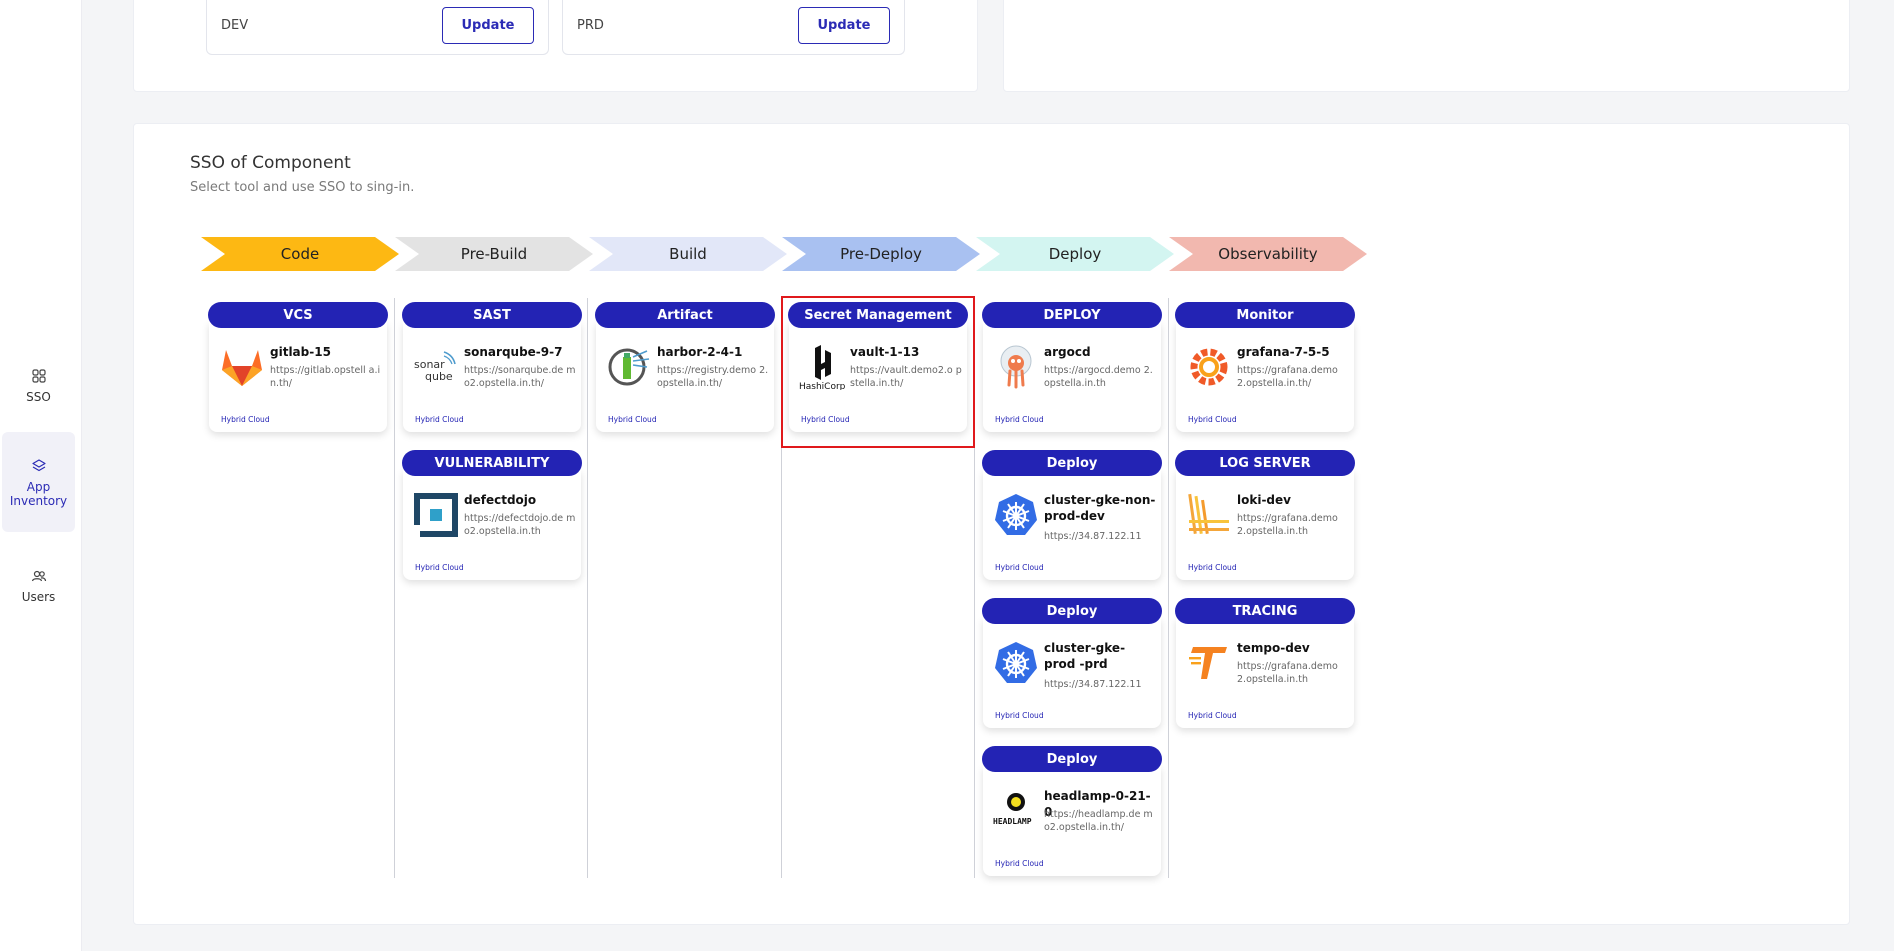 The height and width of the screenshot is (951, 1894). What do you see at coordinates (38, 587) in the screenshot?
I see `sidebar-item-users: Users` at bounding box center [38, 587].